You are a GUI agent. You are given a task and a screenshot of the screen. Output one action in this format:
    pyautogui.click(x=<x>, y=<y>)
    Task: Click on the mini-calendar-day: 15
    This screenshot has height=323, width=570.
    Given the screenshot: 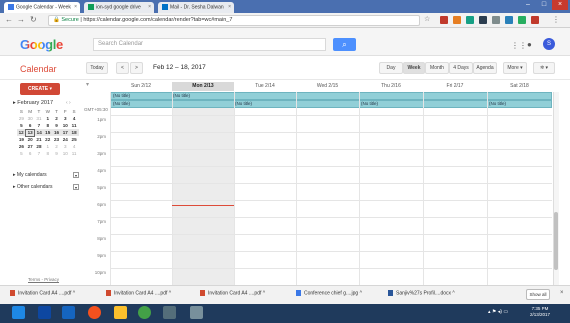 What is the action you would take?
    pyautogui.click(x=48, y=132)
    